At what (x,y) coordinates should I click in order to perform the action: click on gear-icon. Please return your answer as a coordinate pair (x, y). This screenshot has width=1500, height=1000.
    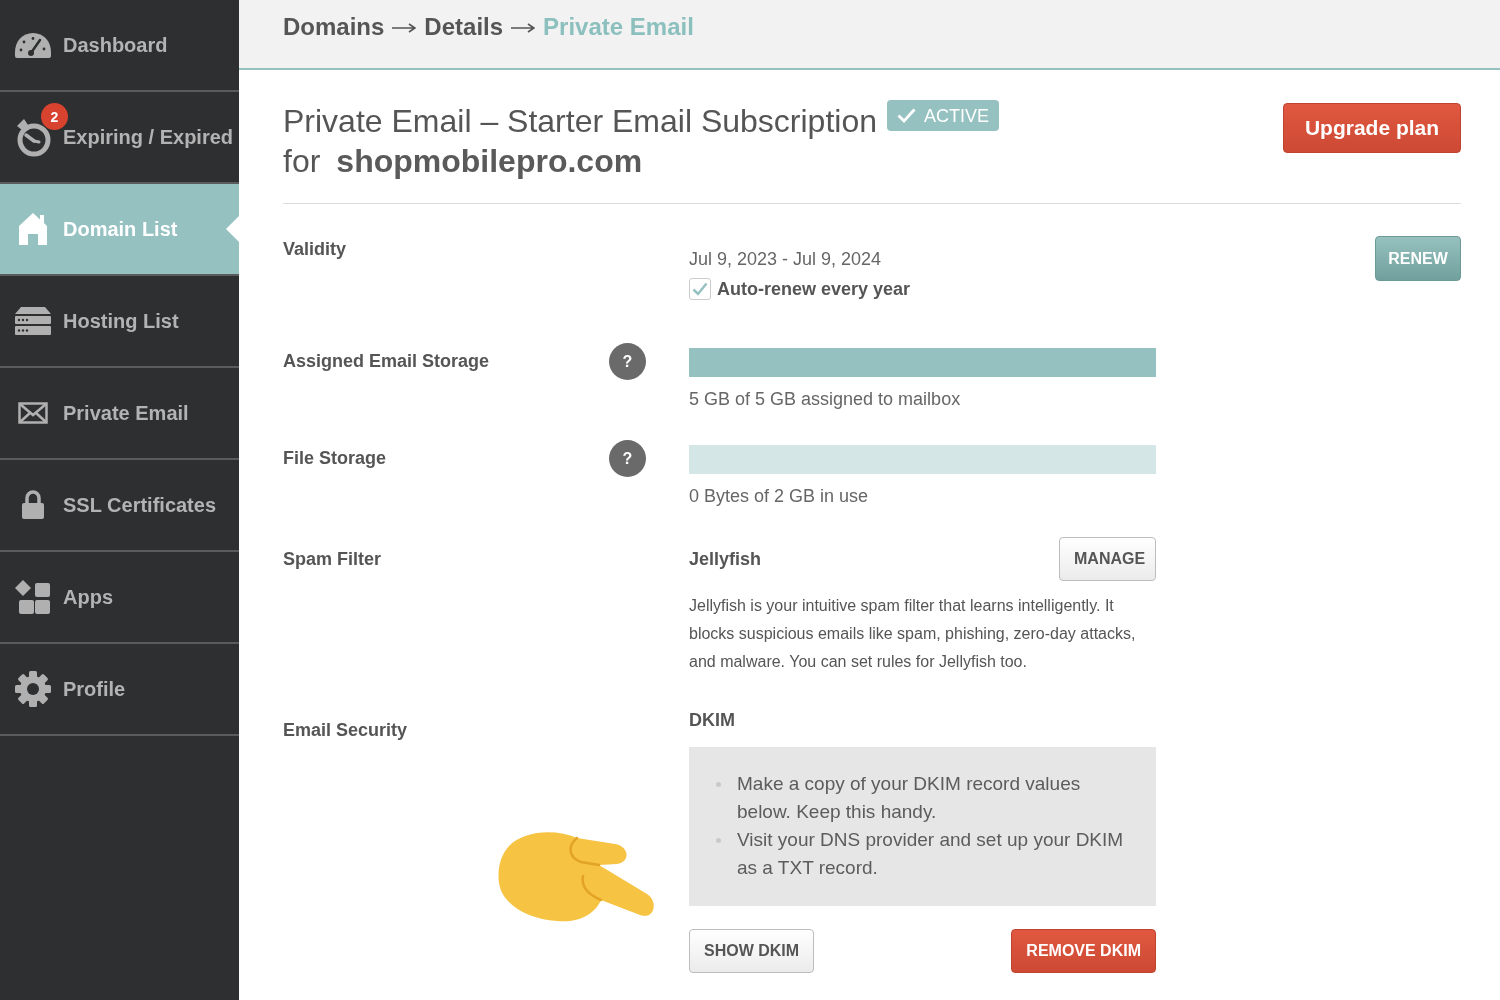
    Looking at the image, I should click on (33, 689).